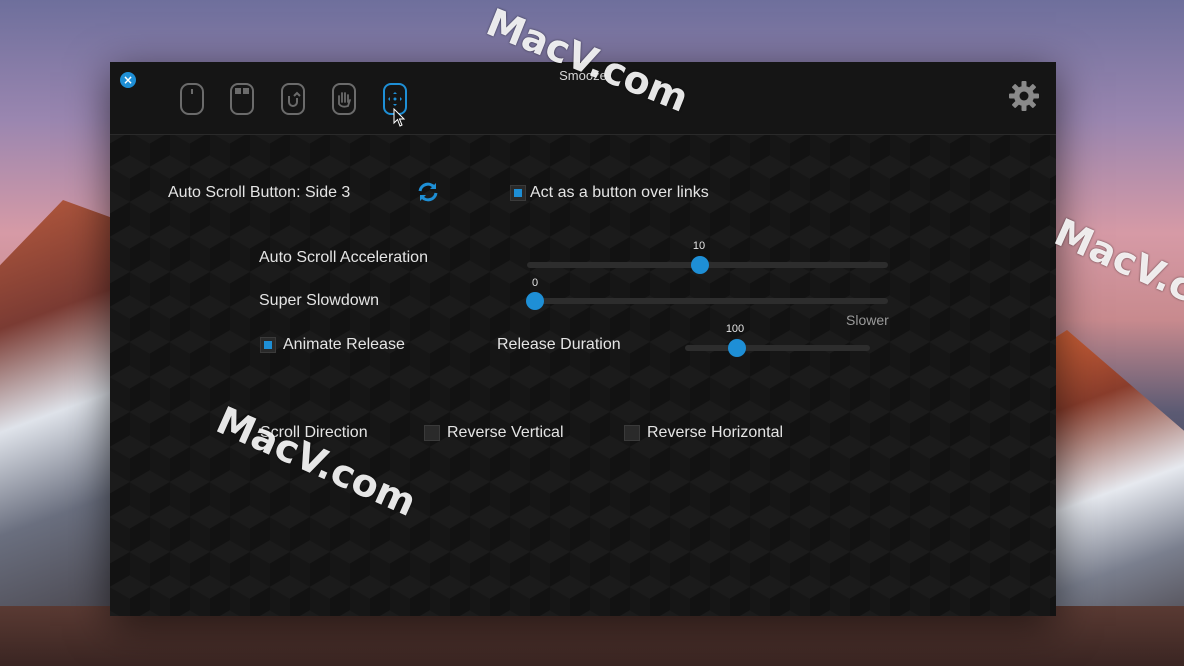 This screenshot has width=1184, height=666. Describe the element at coordinates (428, 192) in the screenshot. I see `refresh-icon` at that location.